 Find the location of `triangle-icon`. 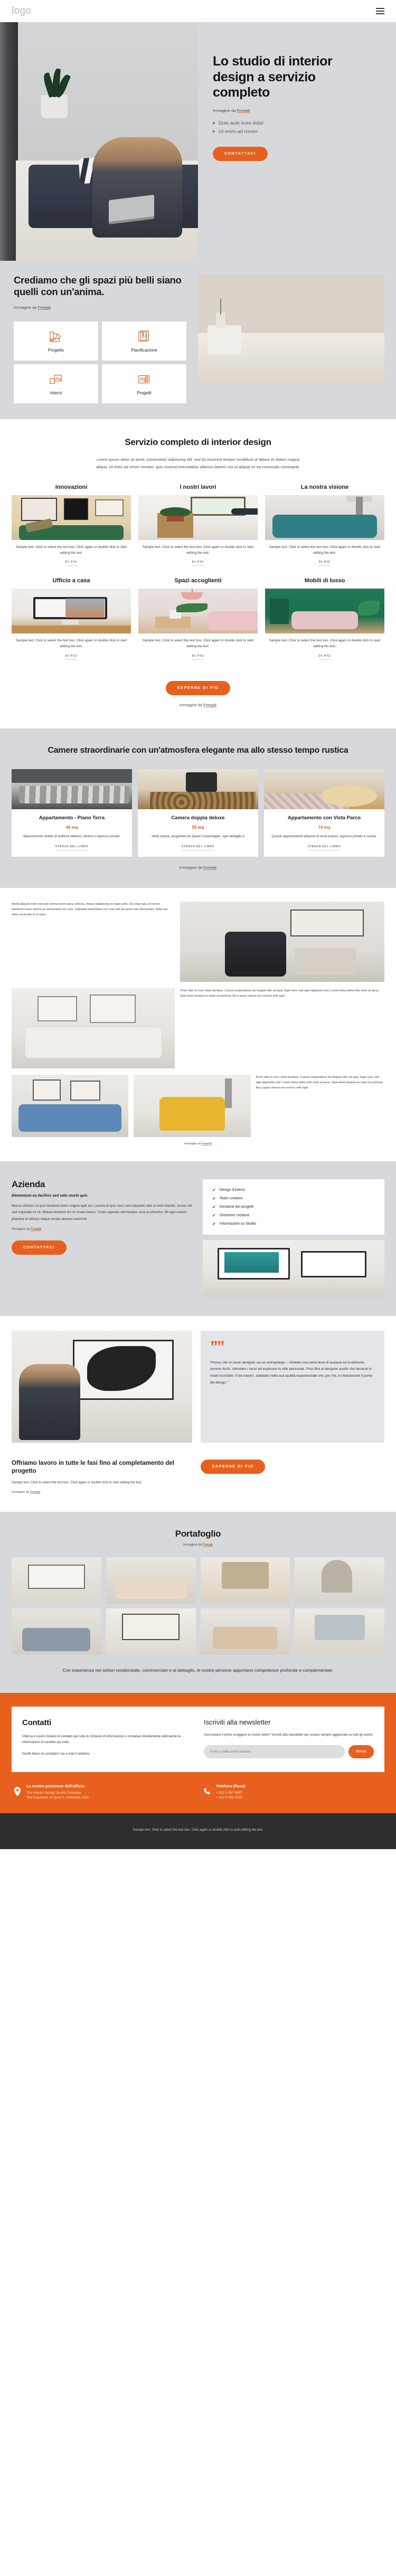

triangle-icon is located at coordinates (214, 123).